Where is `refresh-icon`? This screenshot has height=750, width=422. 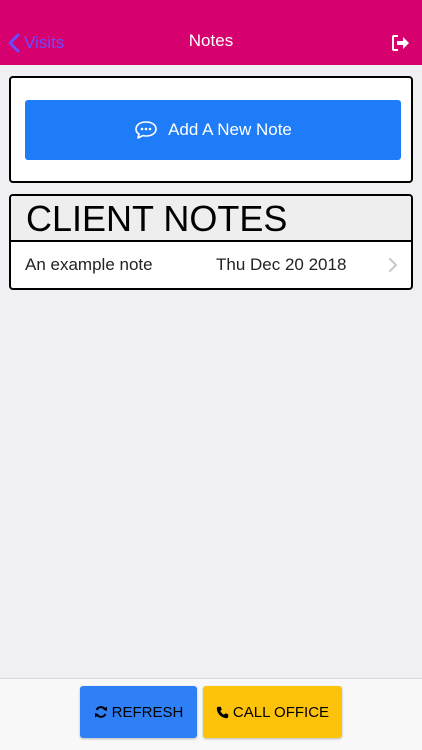
refresh-icon is located at coordinates (100, 712).